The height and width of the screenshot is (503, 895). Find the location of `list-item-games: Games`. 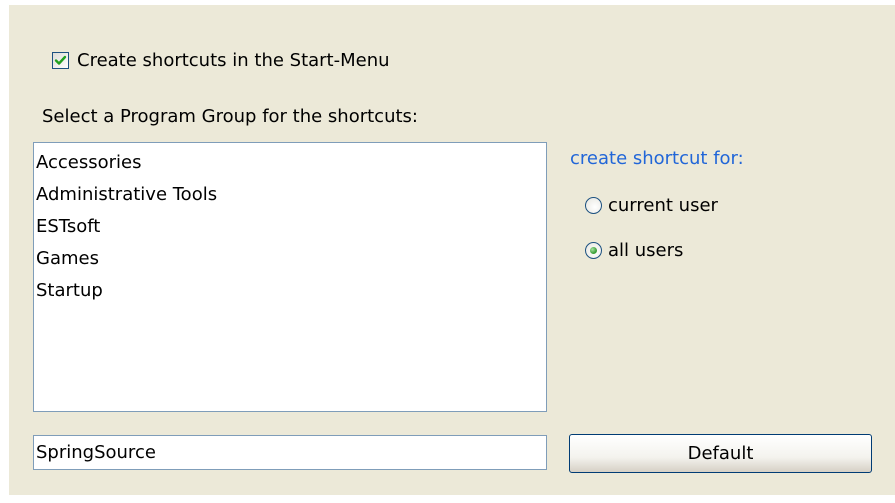

list-item-games: Games is located at coordinates (290, 259).